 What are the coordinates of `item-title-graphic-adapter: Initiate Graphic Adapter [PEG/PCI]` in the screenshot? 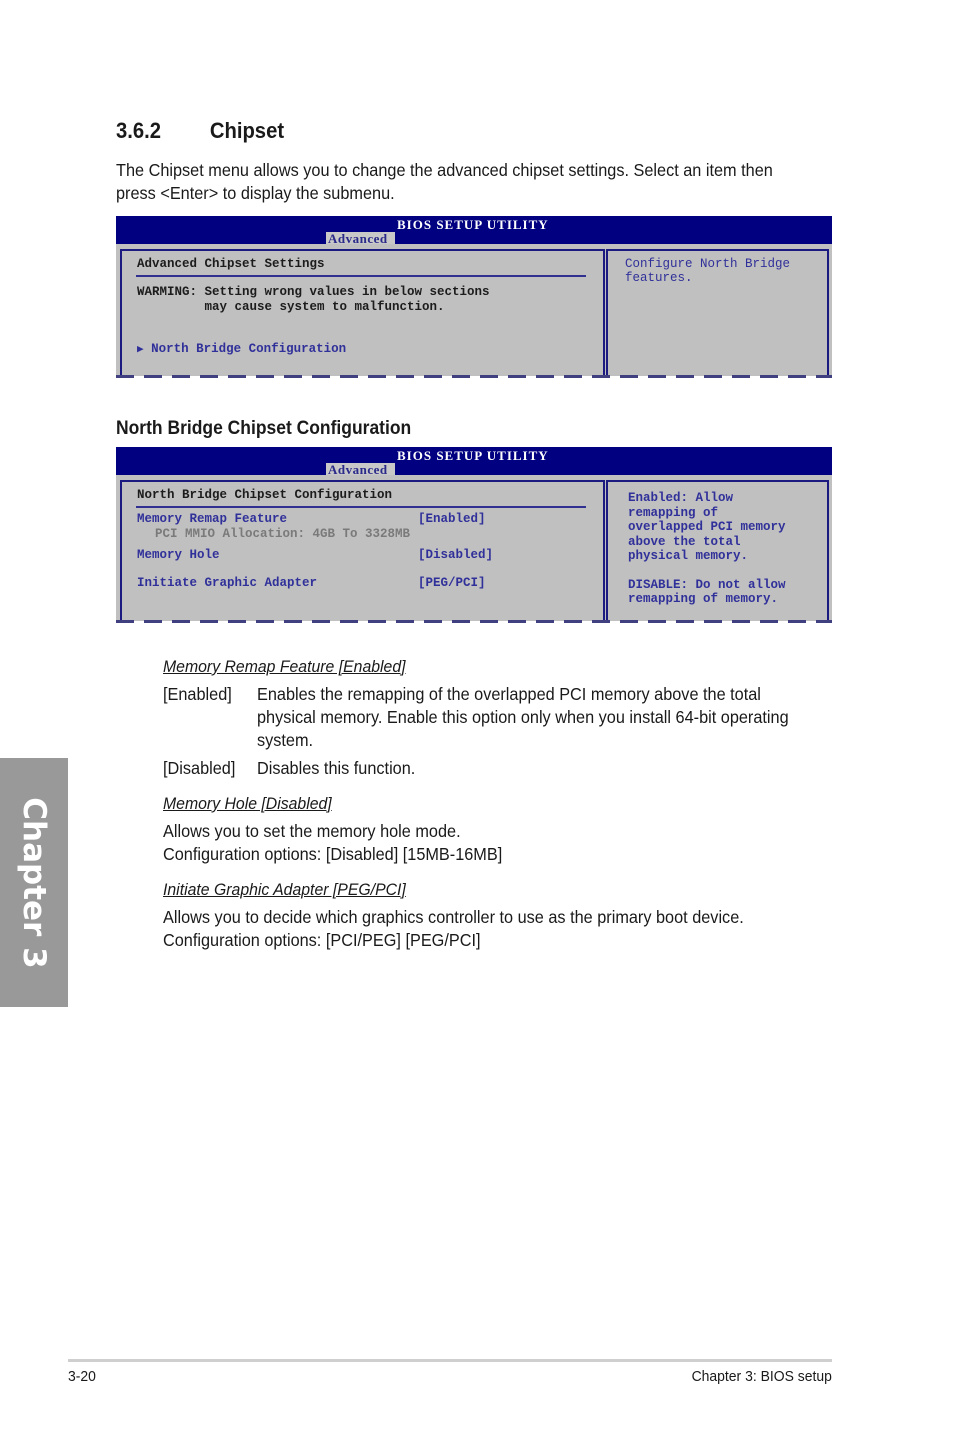 It's located at (284, 889).